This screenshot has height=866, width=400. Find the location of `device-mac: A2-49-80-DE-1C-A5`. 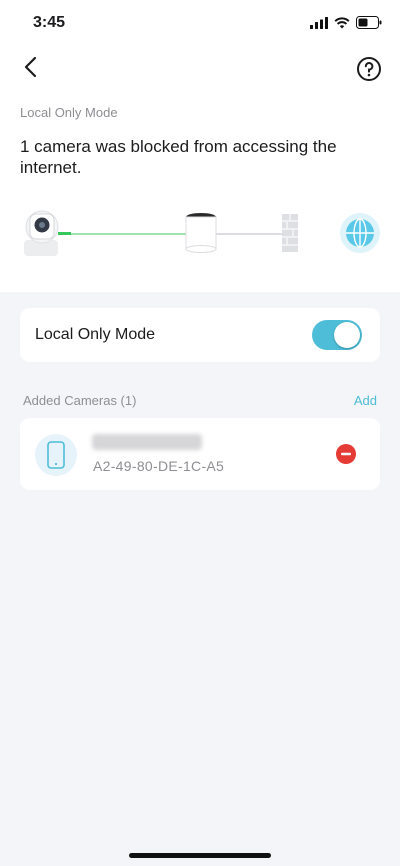

device-mac: A2-49-80-DE-1C-A5 is located at coordinates (159, 466).